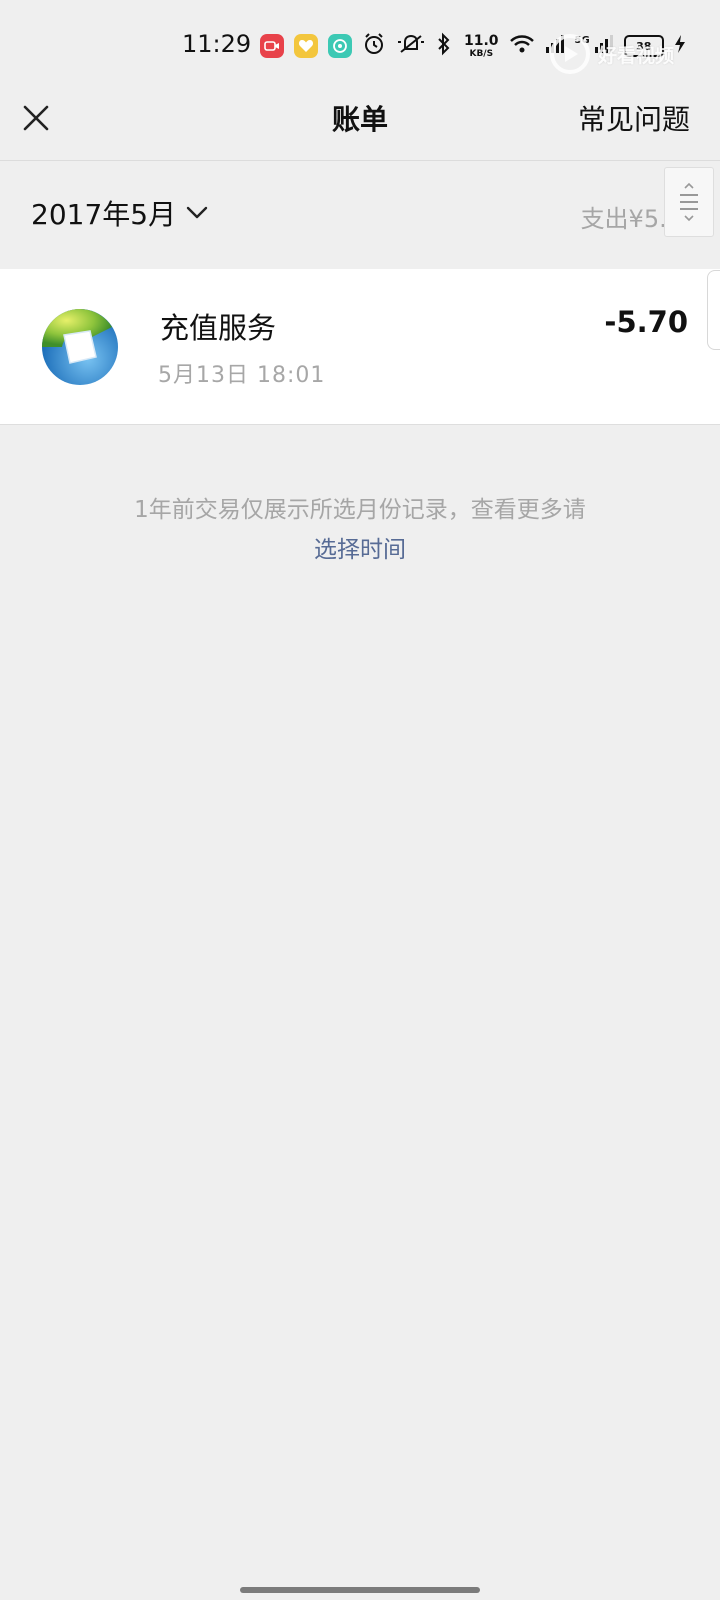  What do you see at coordinates (481, 45) in the screenshot?
I see `net-speed: 11.0 KB/S` at bounding box center [481, 45].